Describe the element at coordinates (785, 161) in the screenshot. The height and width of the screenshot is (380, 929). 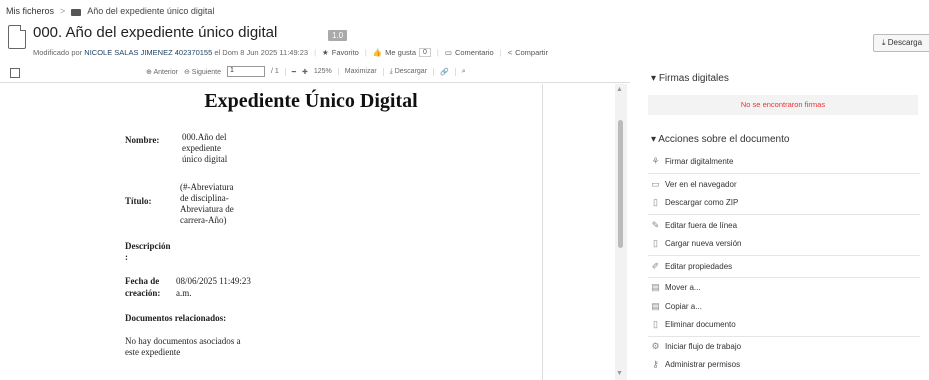
I see `action-firmar-digitalmente: ⚘ Firmar digitalmente` at that location.